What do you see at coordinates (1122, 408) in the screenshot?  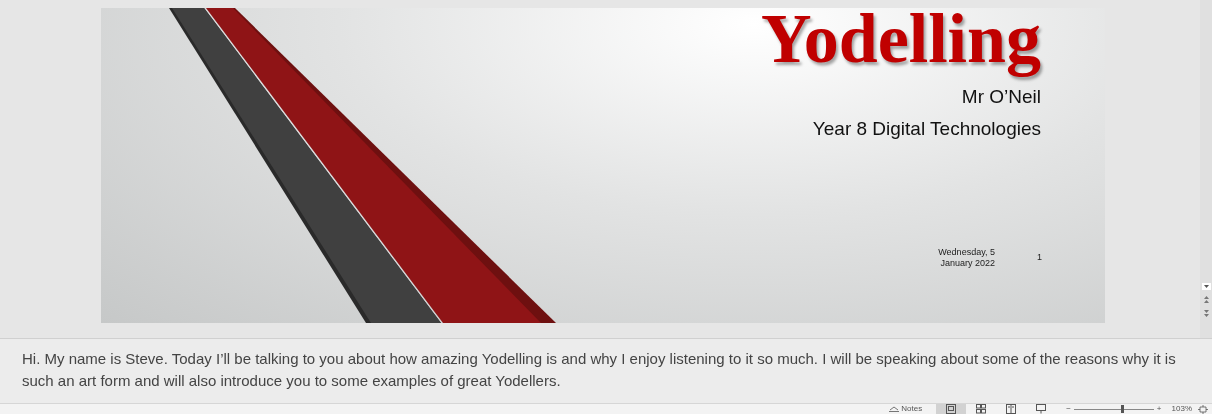 I see `zoom-thumb` at bounding box center [1122, 408].